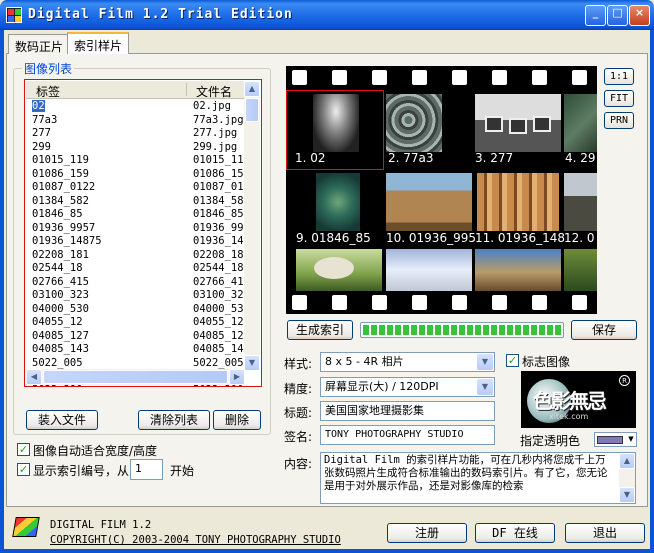 The width and height of the screenshot is (654, 553). Describe the element at coordinates (135, 215) in the screenshot. I see `list-item: 01846_85 01846_85.` at that location.